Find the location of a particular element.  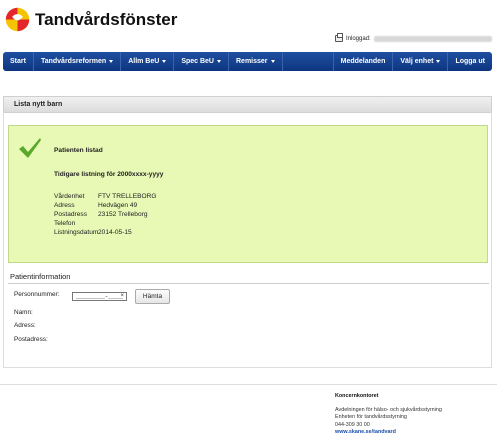

previous-listing-heading: Tidigare listning för 2000xxxx-yyyy is located at coordinates (109, 174).